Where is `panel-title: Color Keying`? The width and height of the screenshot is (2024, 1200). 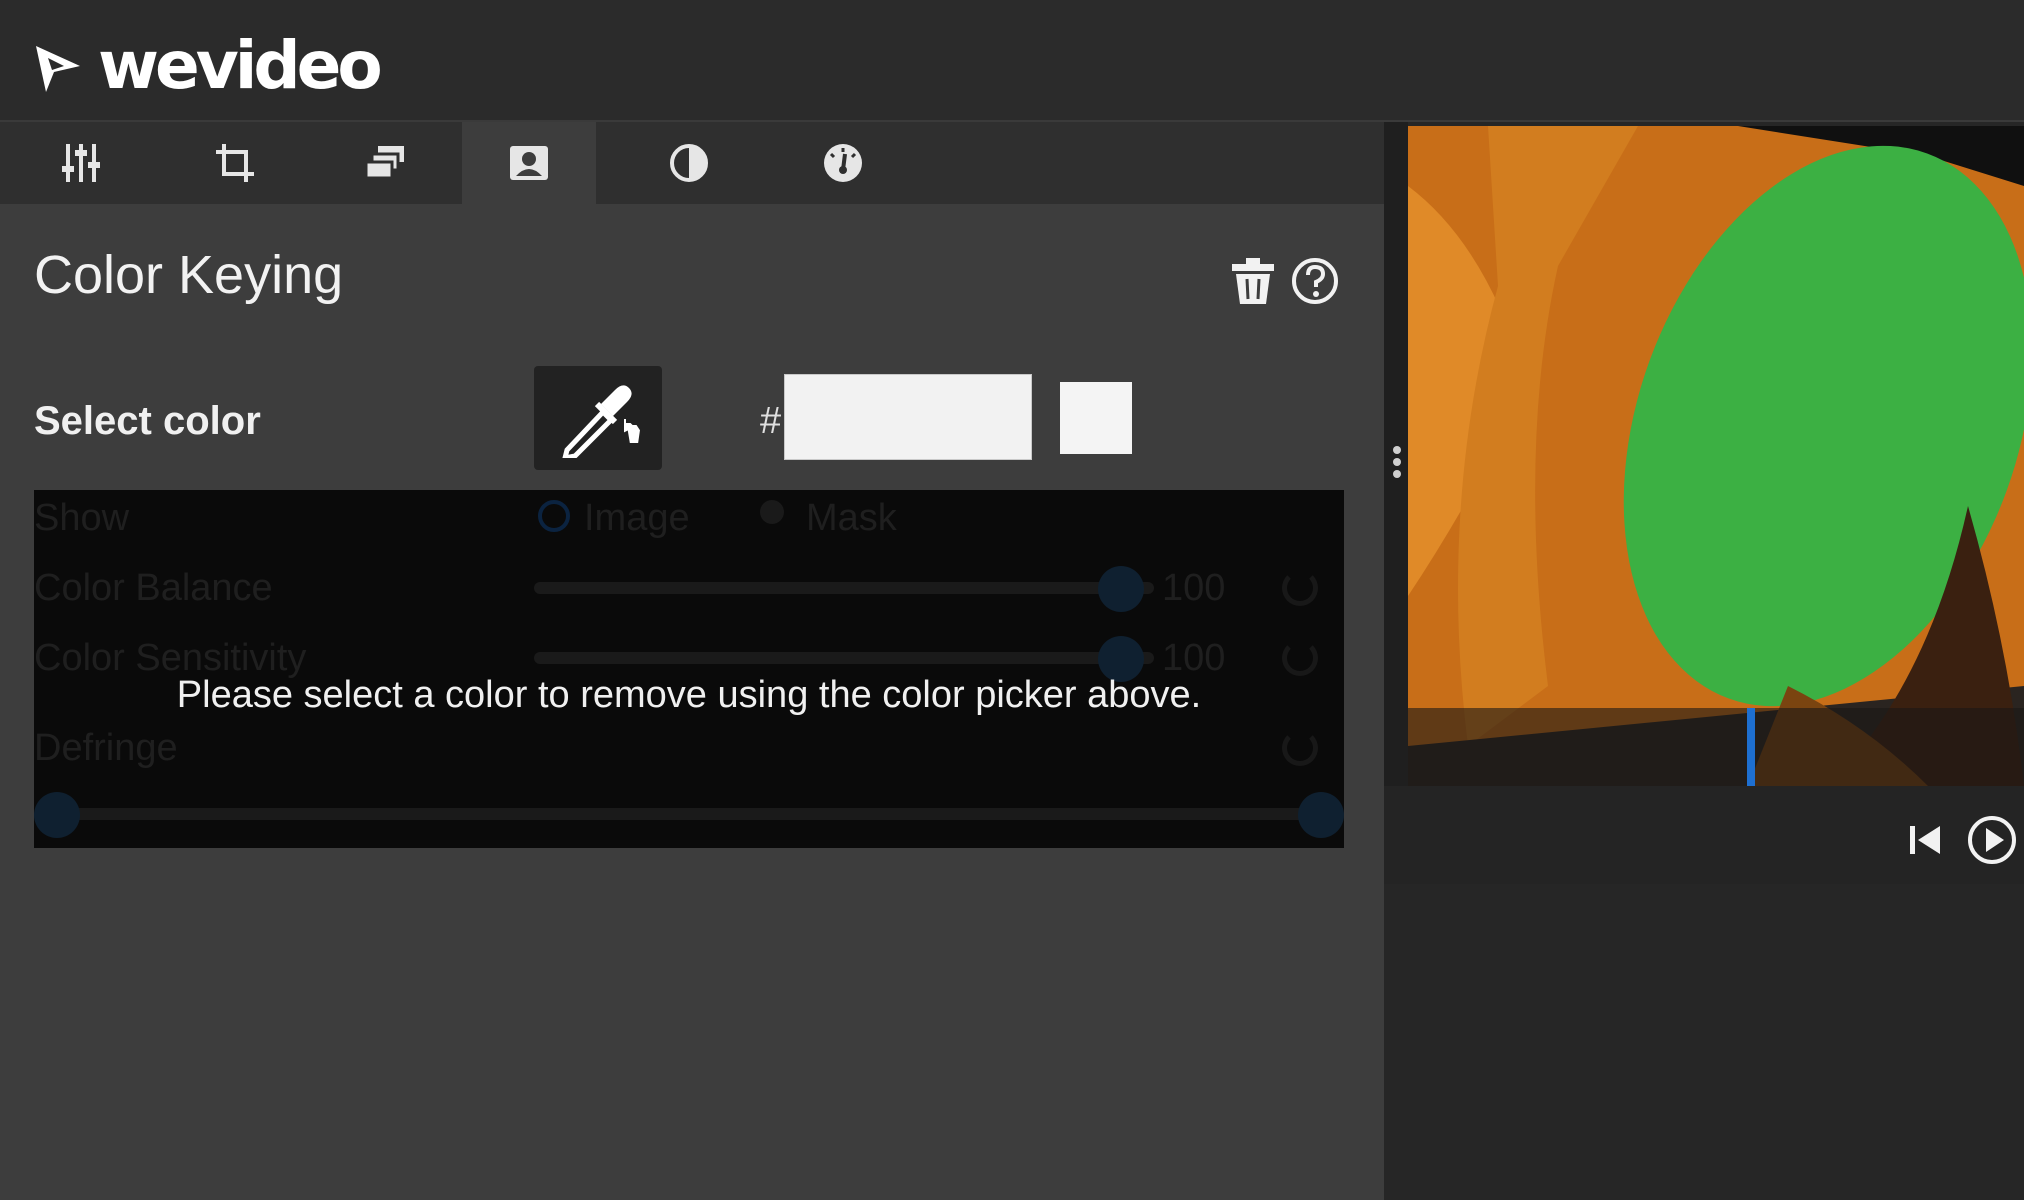 panel-title: Color Keying is located at coordinates (189, 275).